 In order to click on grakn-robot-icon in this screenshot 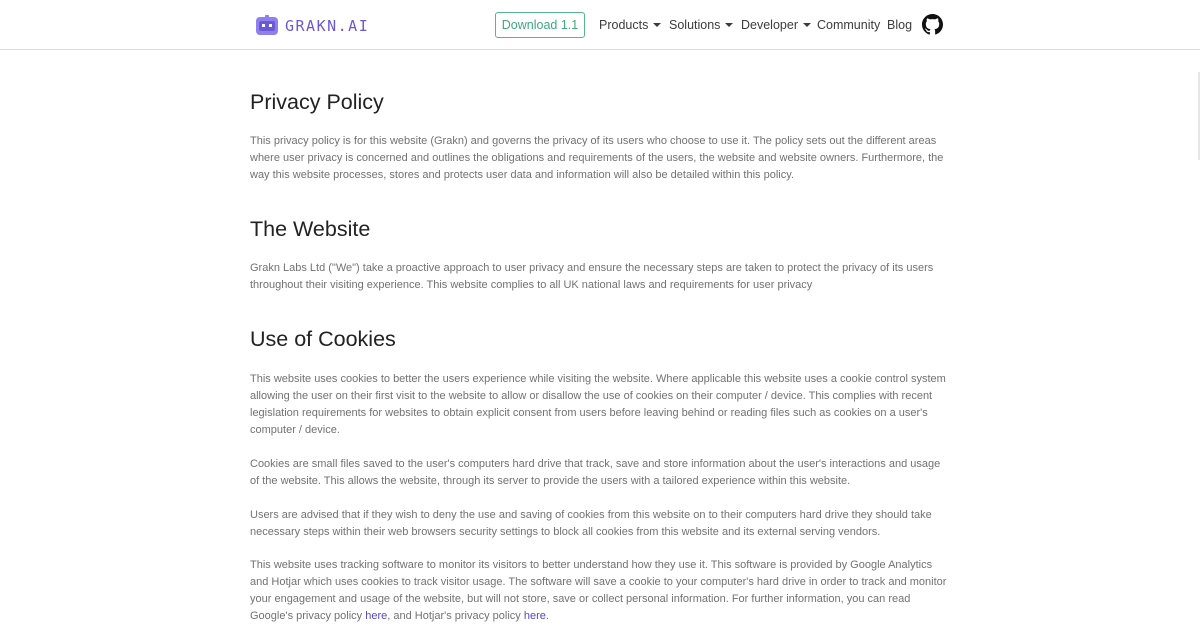, I will do `click(267, 25)`.